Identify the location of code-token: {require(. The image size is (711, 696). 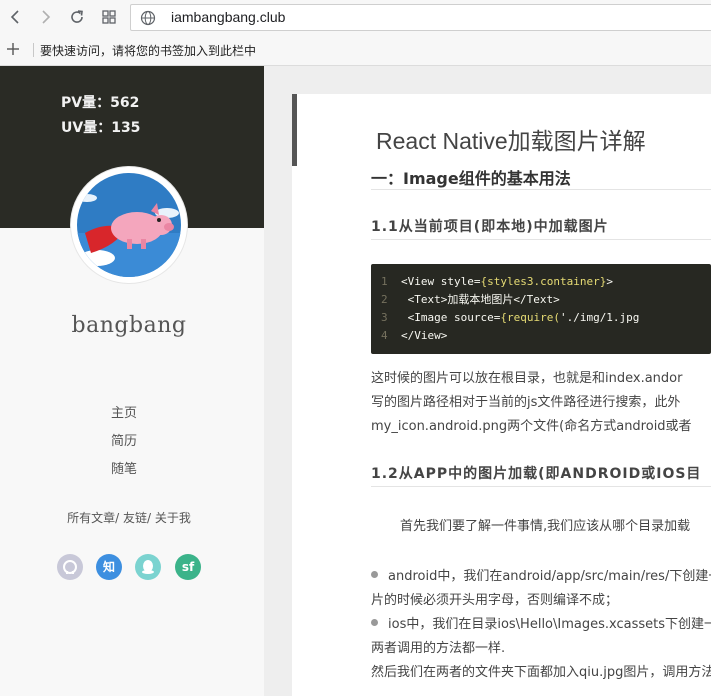
(530, 317).